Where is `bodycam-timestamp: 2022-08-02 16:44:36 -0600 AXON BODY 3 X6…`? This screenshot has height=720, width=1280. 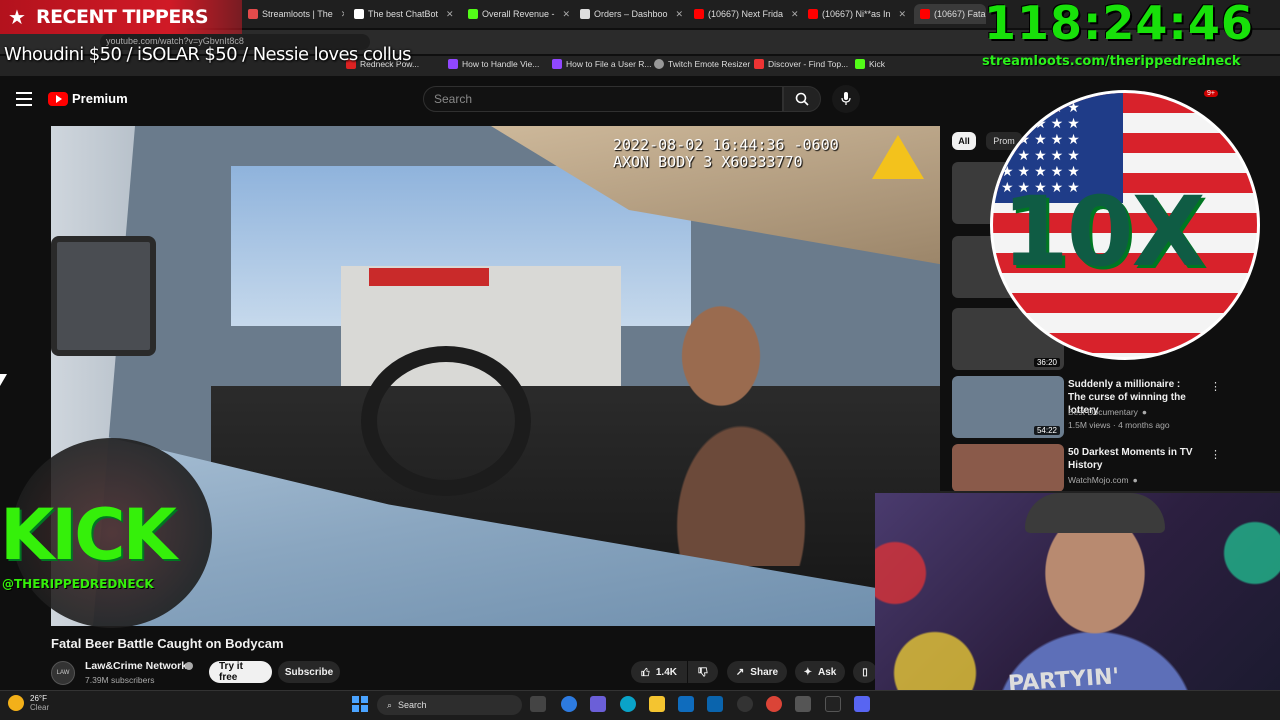 bodycam-timestamp: 2022-08-02 16:44:36 -0600 AXON BODY 3 X6… is located at coordinates (726, 154).